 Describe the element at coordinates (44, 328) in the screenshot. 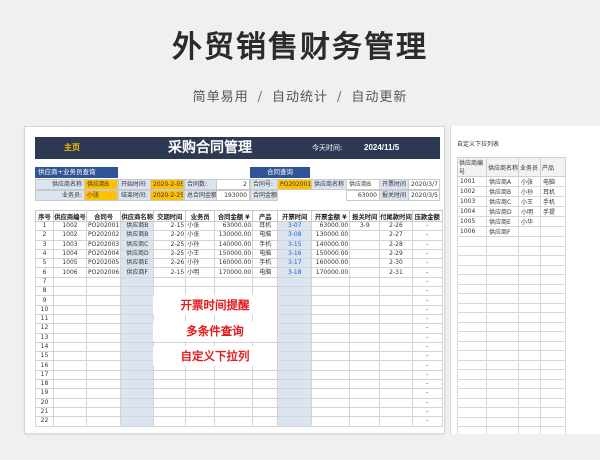

I see `table-cell: 12` at that location.